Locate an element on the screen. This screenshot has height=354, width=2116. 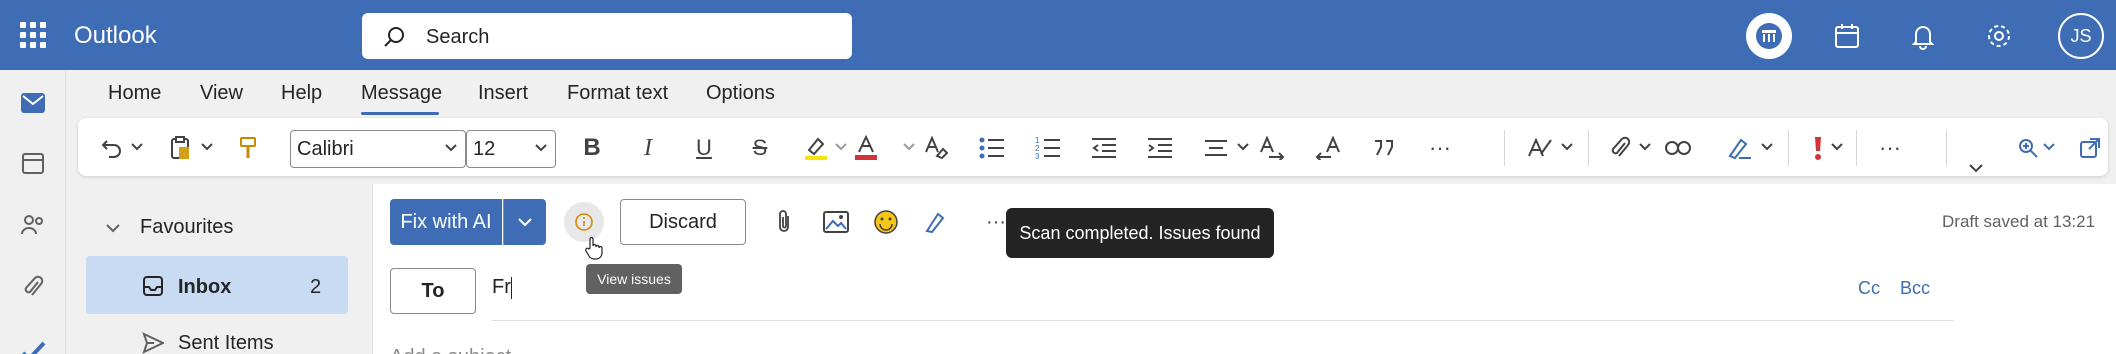
to-button: To is located at coordinates (433, 291).